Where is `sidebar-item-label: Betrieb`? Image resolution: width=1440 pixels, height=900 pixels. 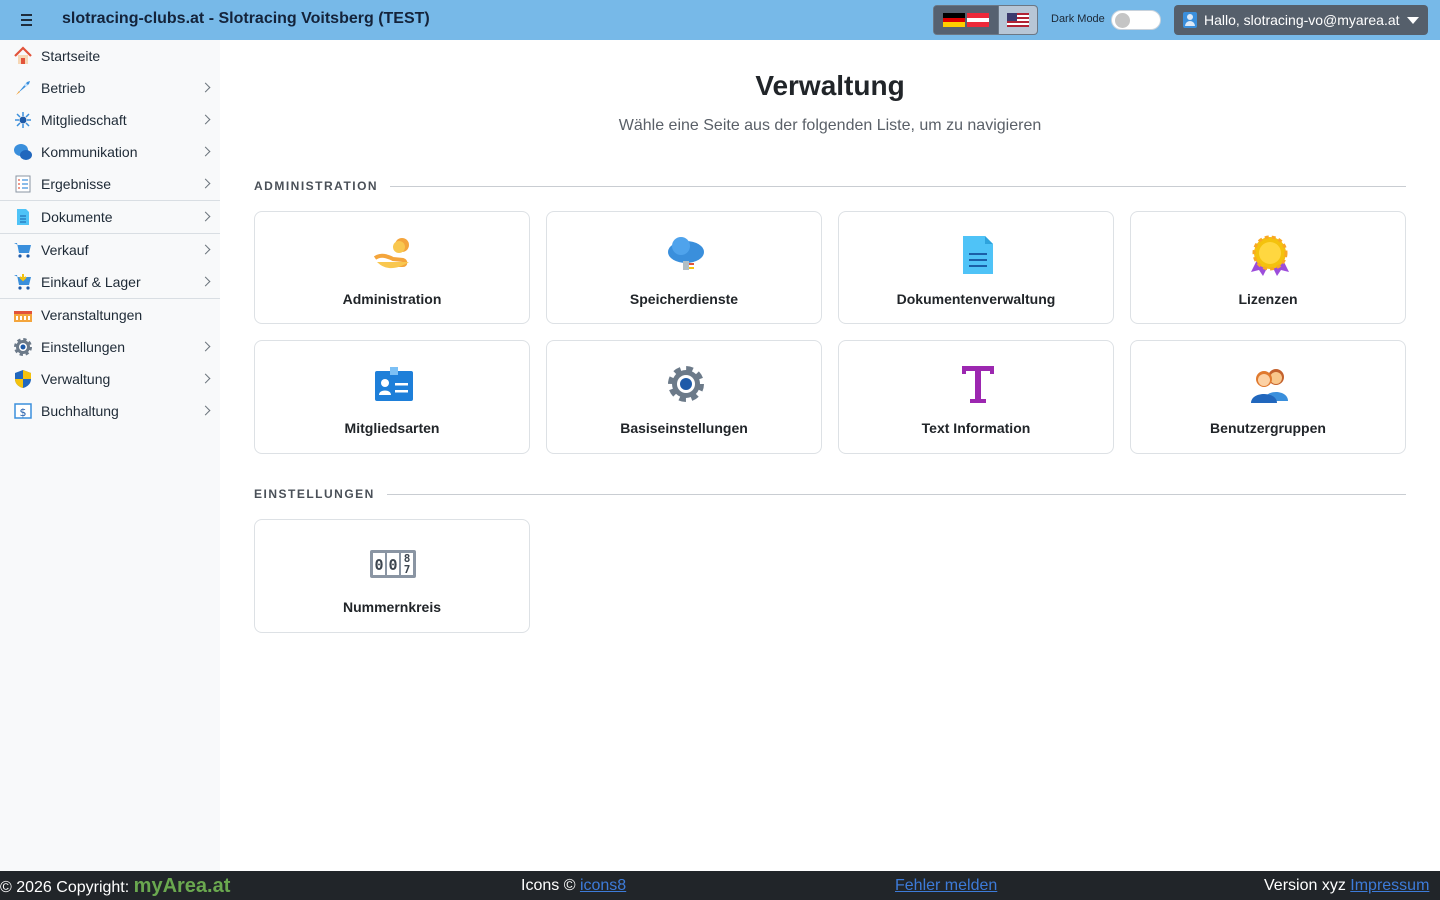 sidebar-item-label: Betrieb is located at coordinates (63, 88).